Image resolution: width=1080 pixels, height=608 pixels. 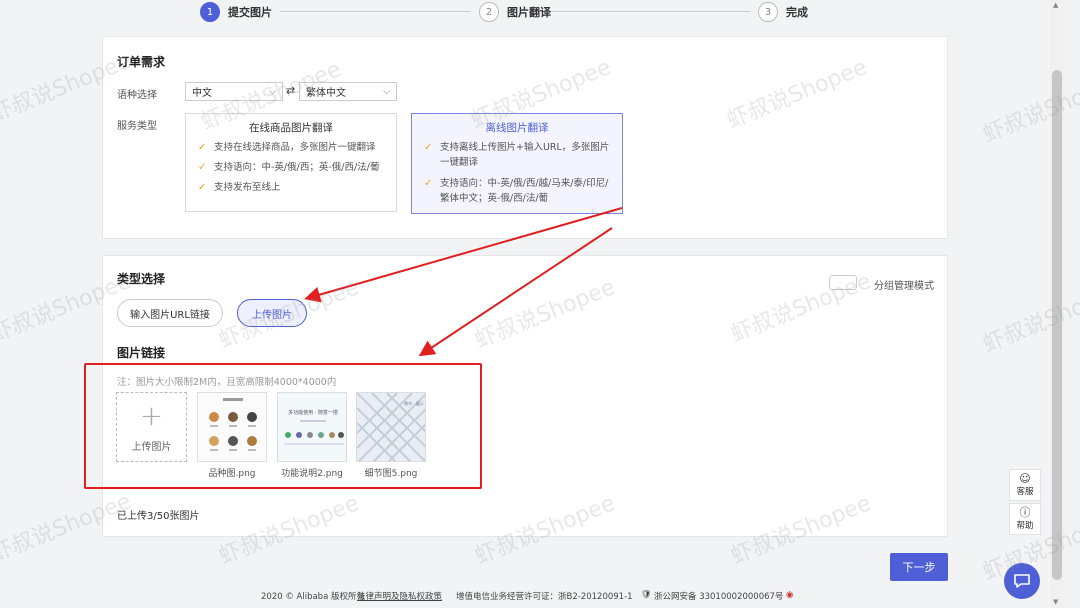 I want to click on service-title: 离线图片翻译, so click(x=517, y=128).